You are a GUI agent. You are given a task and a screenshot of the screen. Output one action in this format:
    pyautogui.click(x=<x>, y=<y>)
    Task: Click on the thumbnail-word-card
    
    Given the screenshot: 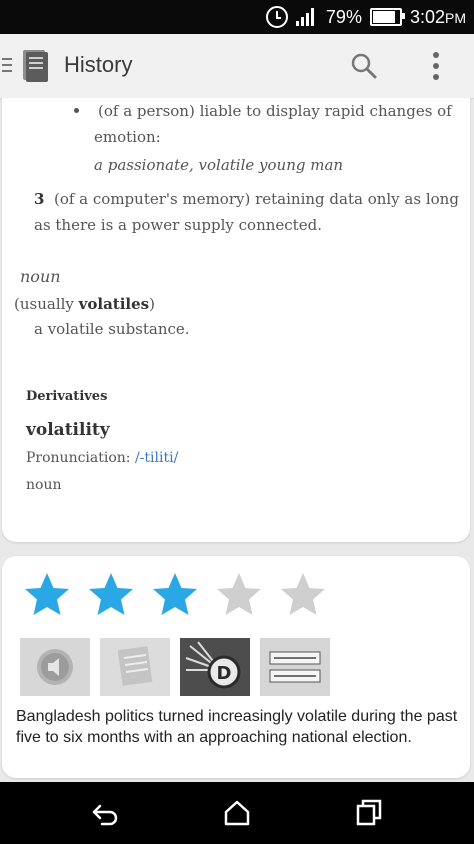 What is the action you would take?
    pyautogui.click(x=295, y=667)
    